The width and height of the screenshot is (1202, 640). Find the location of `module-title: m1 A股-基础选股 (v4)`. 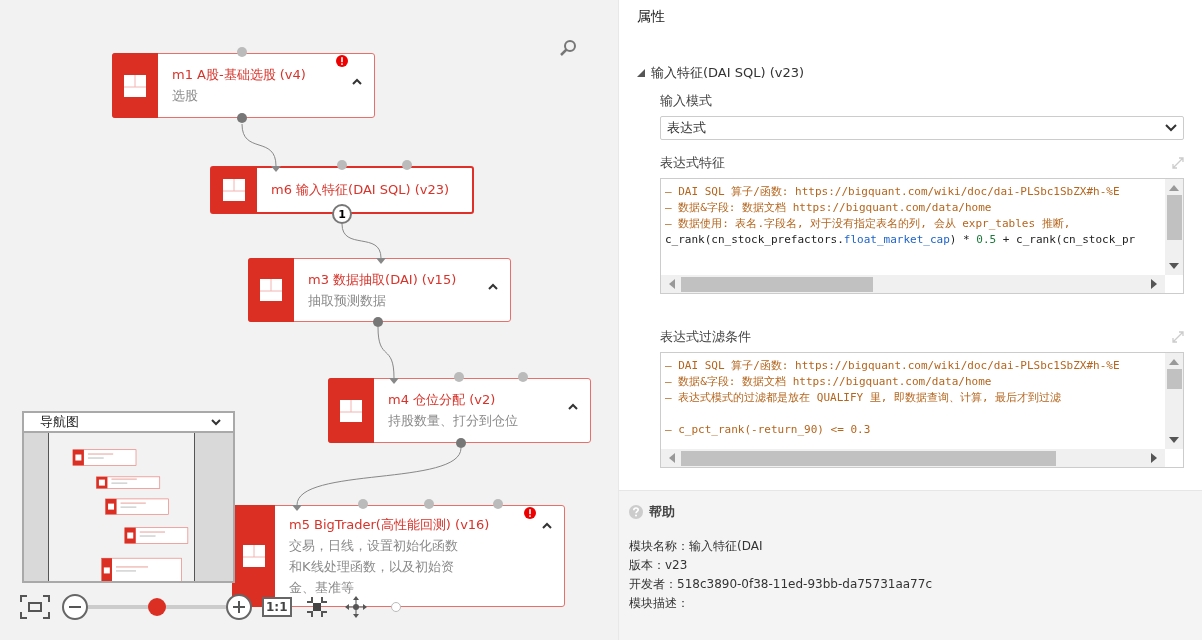

module-title: m1 A股-基础选股 (v4) is located at coordinates (239, 75).